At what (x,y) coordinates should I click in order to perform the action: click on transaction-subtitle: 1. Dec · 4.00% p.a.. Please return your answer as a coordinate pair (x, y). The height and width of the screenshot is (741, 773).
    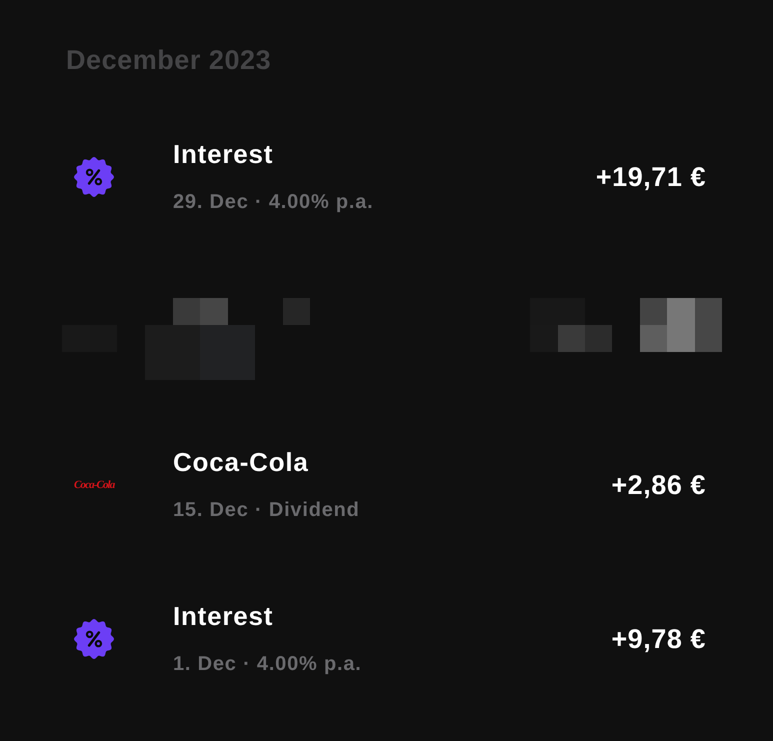
    Looking at the image, I should click on (267, 664).